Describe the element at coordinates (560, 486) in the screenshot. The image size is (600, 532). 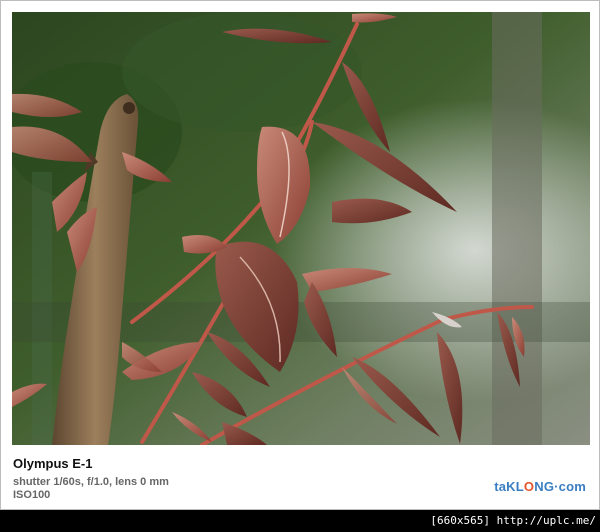
I see `logo-part-3: NG·com` at that location.